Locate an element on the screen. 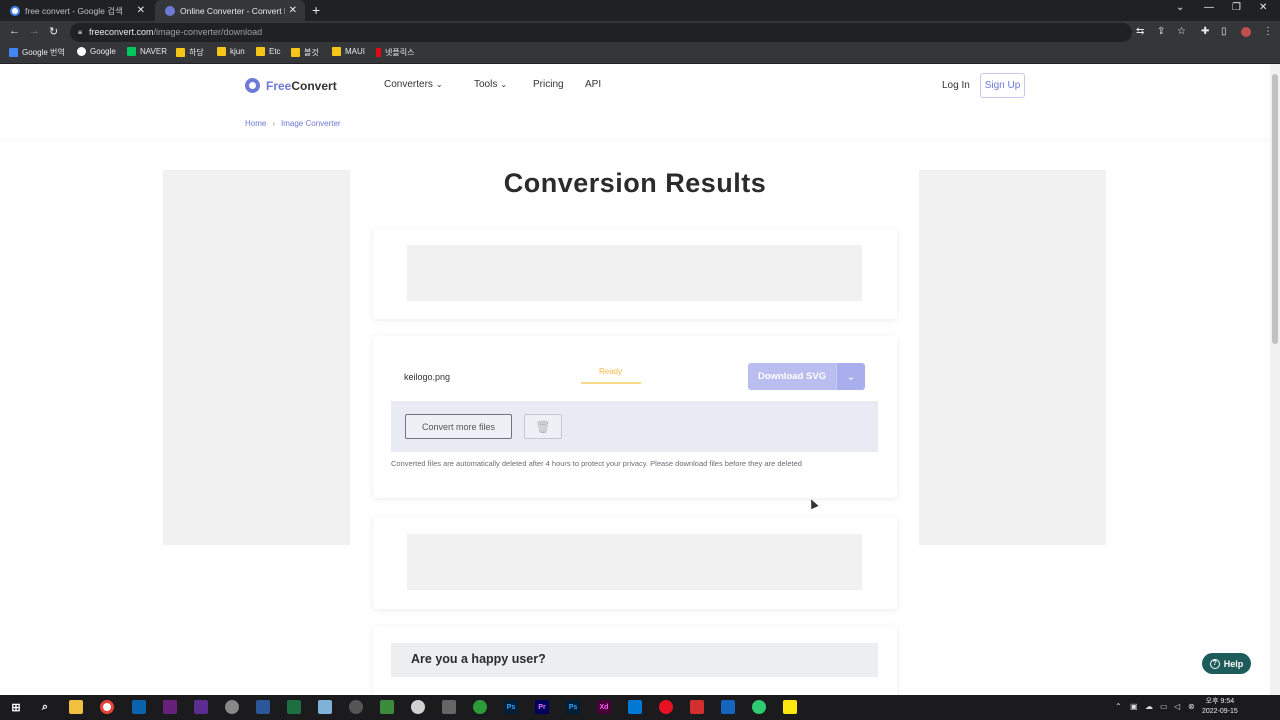 The height and width of the screenshot is (720, 1280). minimize-button: — is located at coordinates (1209, 7).